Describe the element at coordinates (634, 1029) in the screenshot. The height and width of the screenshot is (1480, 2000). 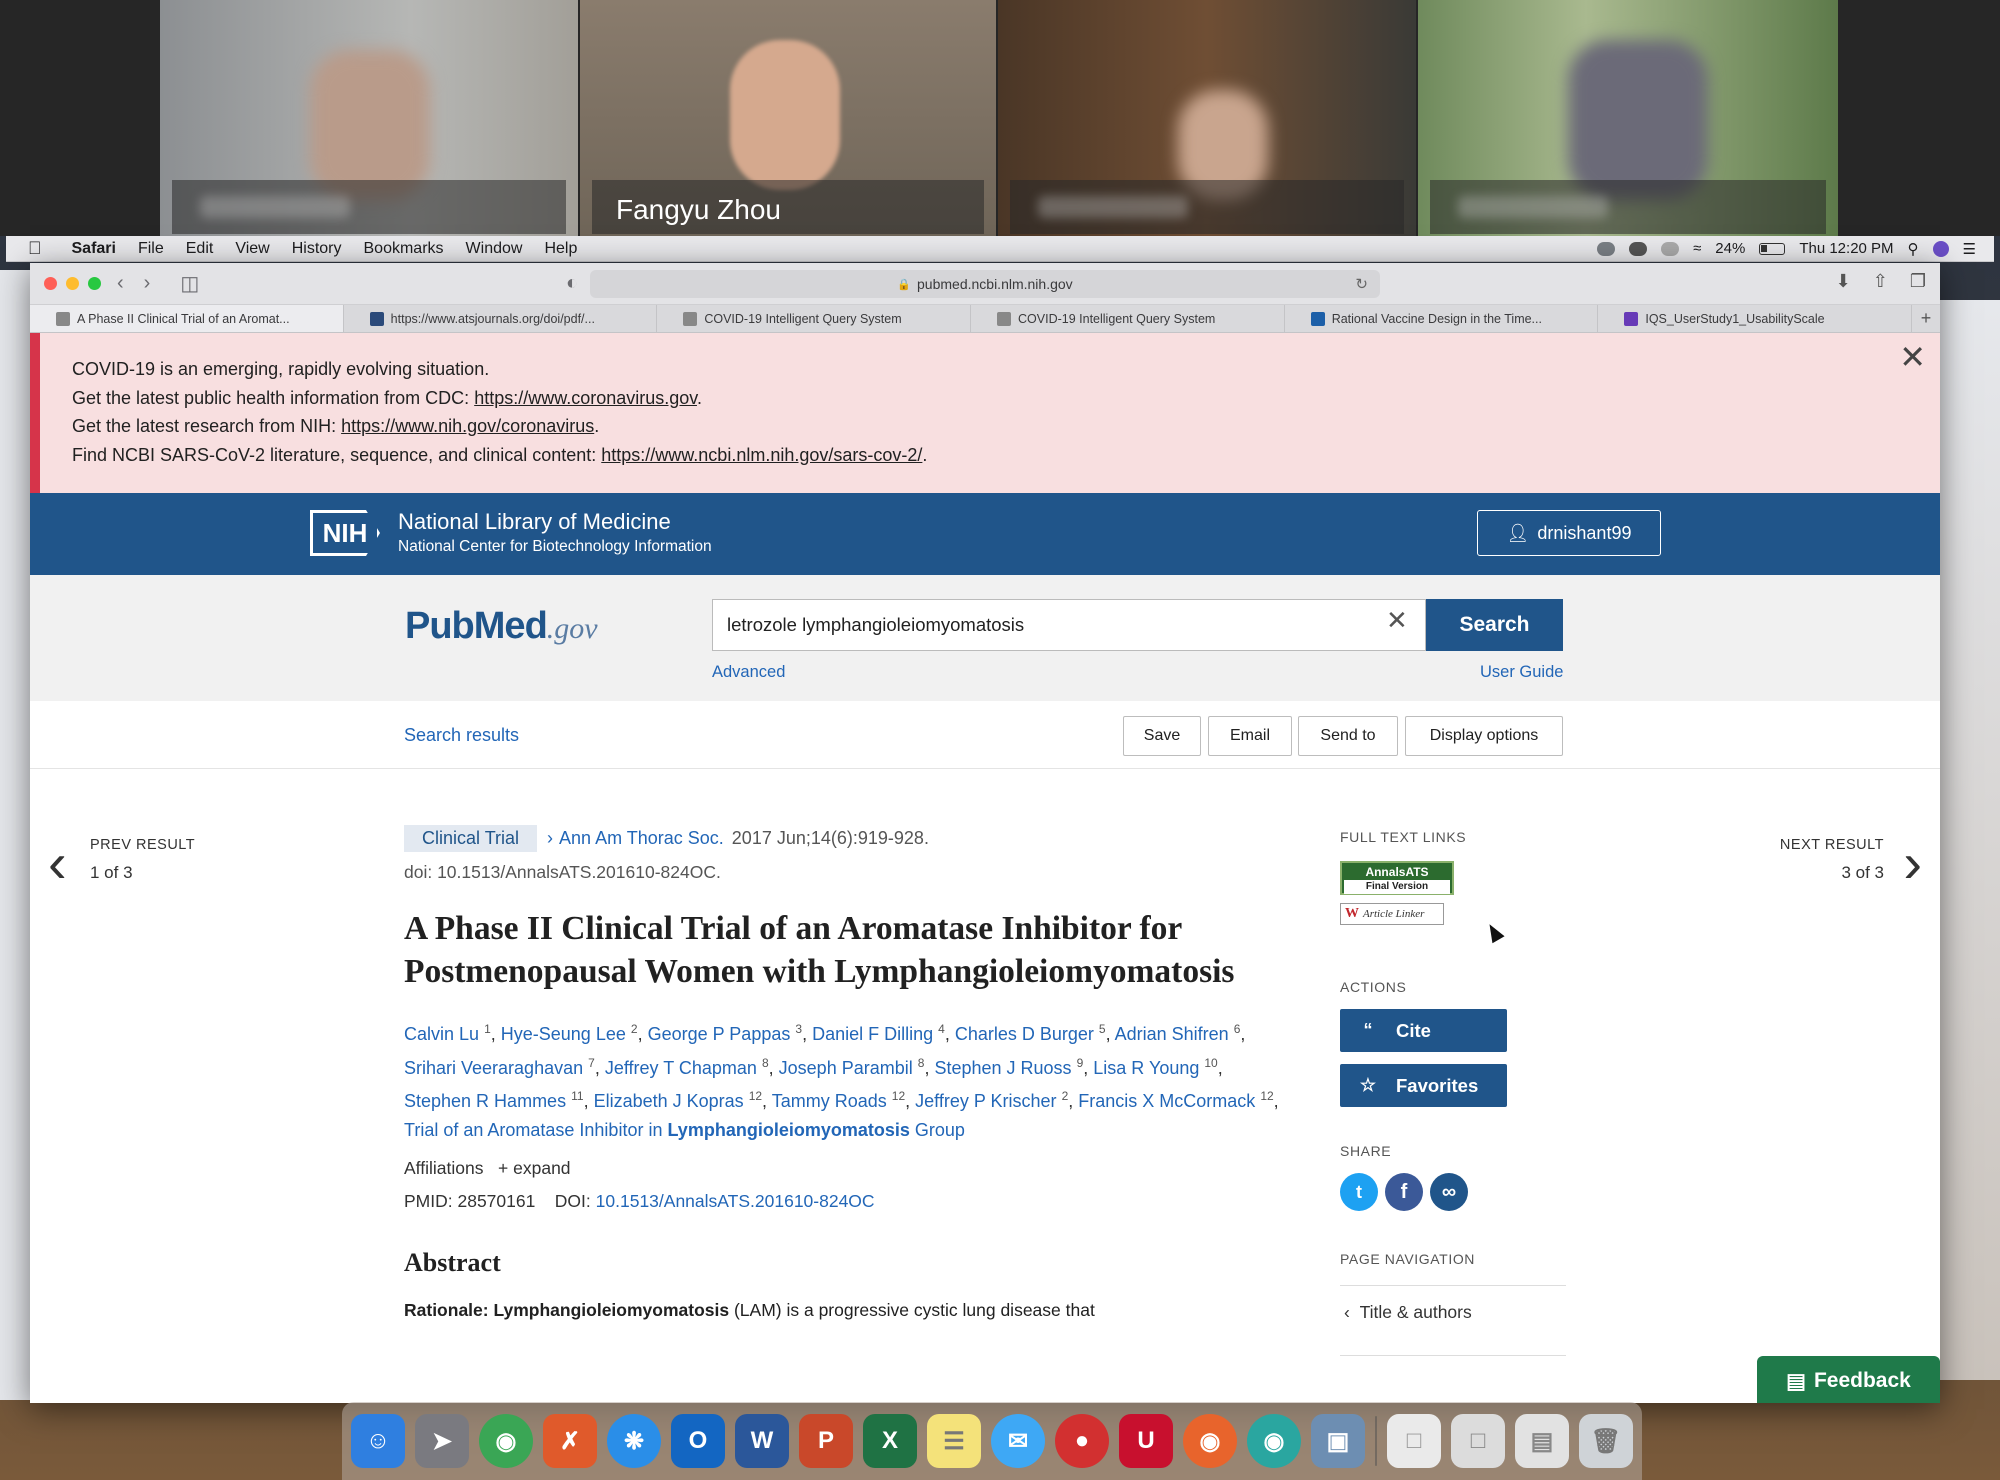
I see `affiliation-number: 2` at that location.